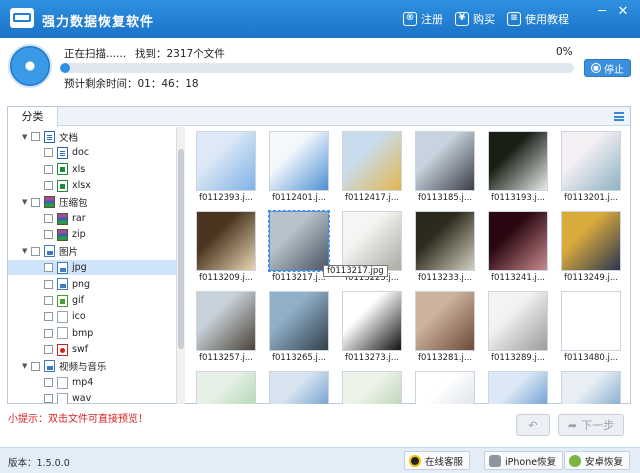 This screenshot has height=473, width=640. Describe the element at coordinates (619, 116) in the screenshot. I see `menu-icon` at that location.